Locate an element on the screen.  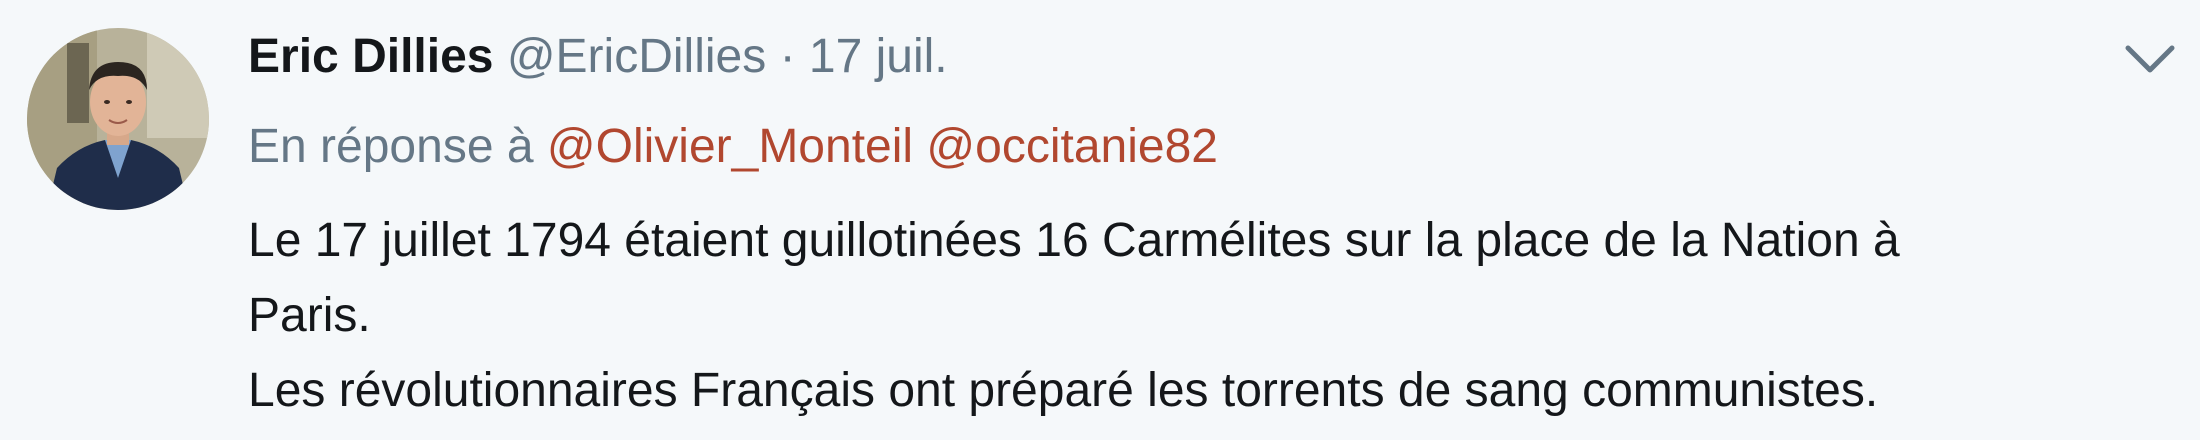
tweet-timestamp: 17 juil. is located at coordinates (878, 56).